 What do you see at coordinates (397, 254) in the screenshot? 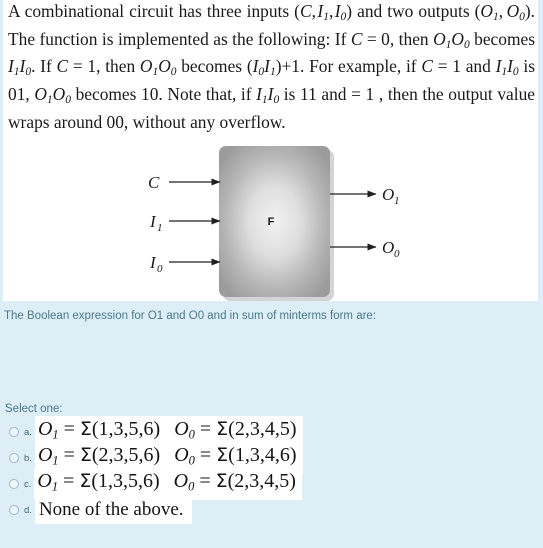
I see `output-label-o0-subscript: 0` at bounding box center [397, 254].